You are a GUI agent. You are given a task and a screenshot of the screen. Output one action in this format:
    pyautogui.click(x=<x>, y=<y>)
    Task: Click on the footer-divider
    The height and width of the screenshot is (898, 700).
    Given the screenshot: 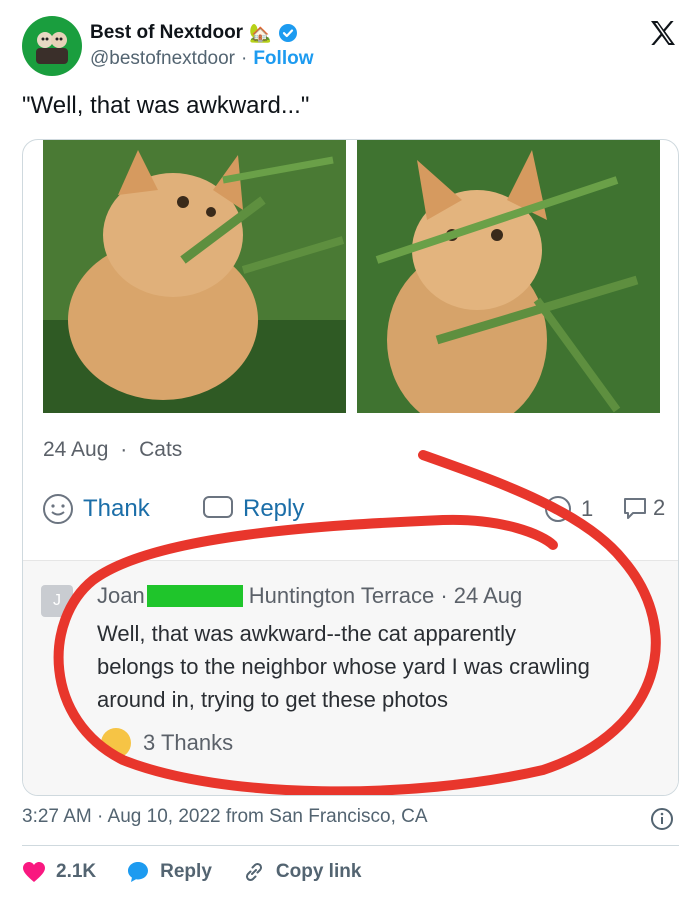 What is the action you would take?
    pyautogui.click(x=350, y=845)
    